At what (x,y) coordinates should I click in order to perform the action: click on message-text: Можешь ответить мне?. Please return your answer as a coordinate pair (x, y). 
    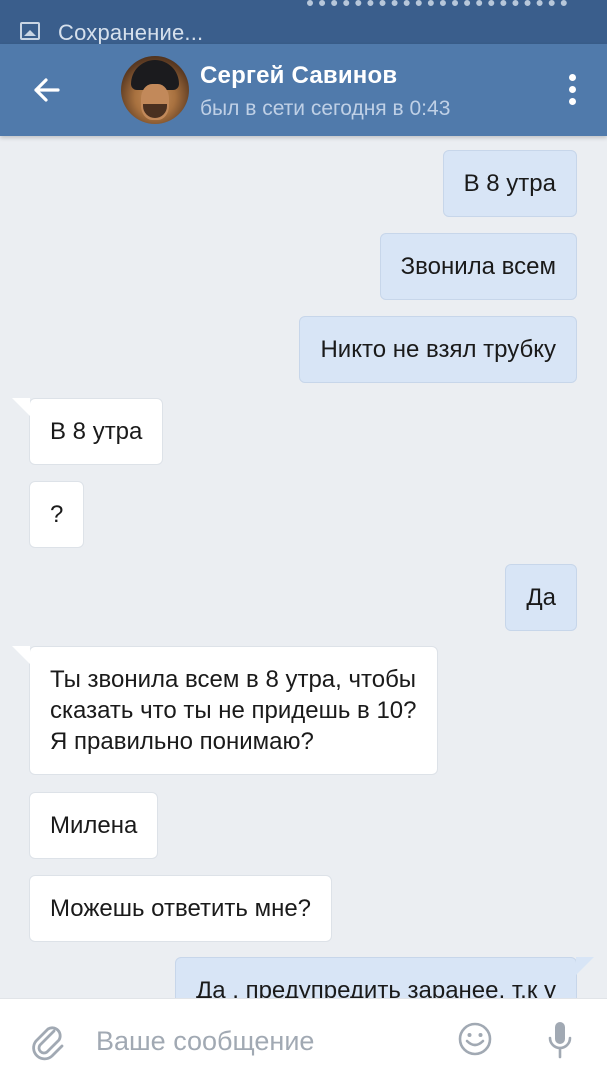
    Looking at the image, I should click on (181, 908).